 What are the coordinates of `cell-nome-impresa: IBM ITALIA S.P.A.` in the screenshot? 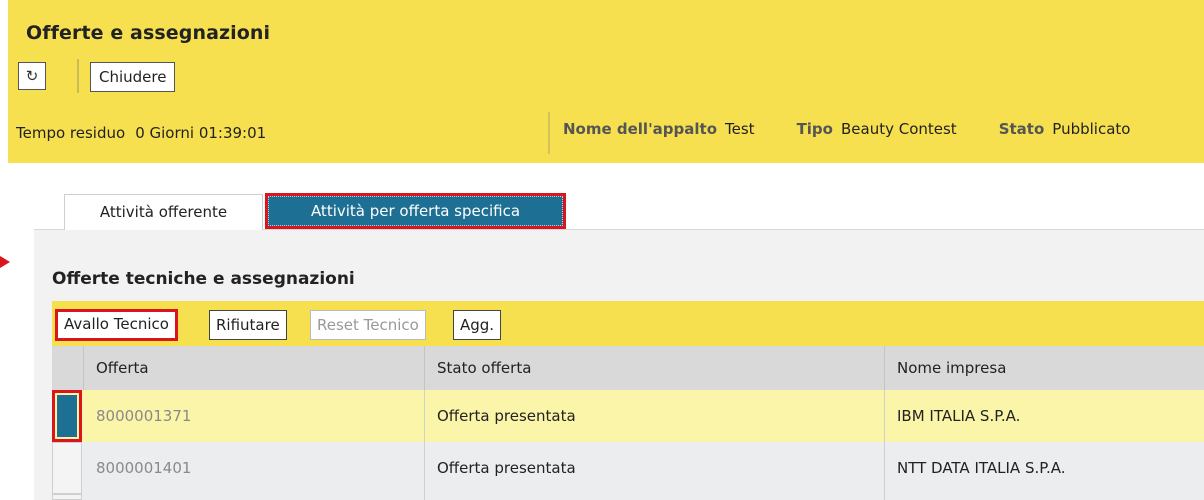 It's located at (959, 416).